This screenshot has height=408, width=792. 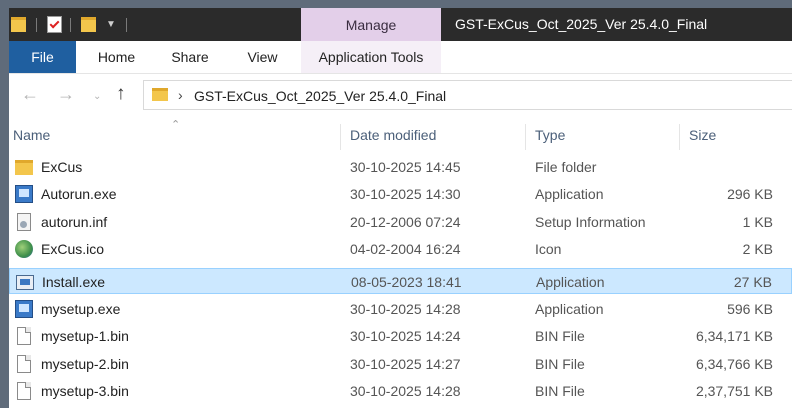 What do you see at coordinates (566, 167) in the screenshot?
I see `file-type: File folder` at bounding box center [566, 167].